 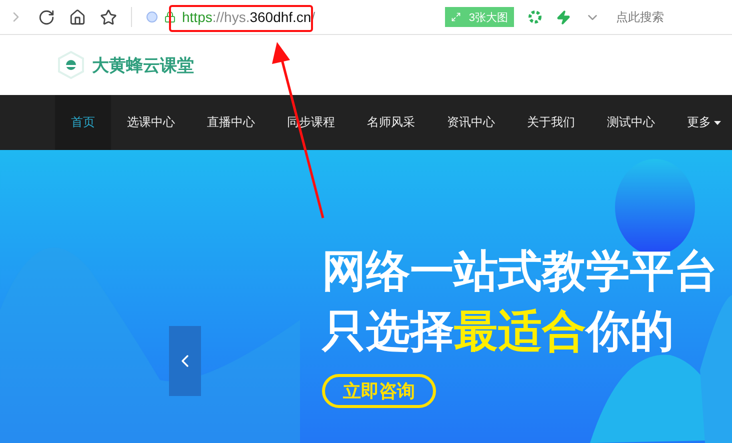 What do you see at coordinates (551, 122) in the screenshot?
I see `nav-link: 关于我们` at bounding box center [551, 122].